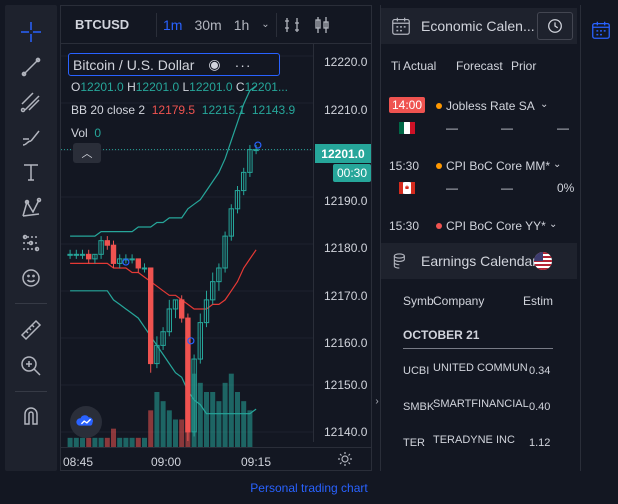 This screenshot has height=504, width=618. I want to click on column-forecast: Forecast, so click(479, 66).